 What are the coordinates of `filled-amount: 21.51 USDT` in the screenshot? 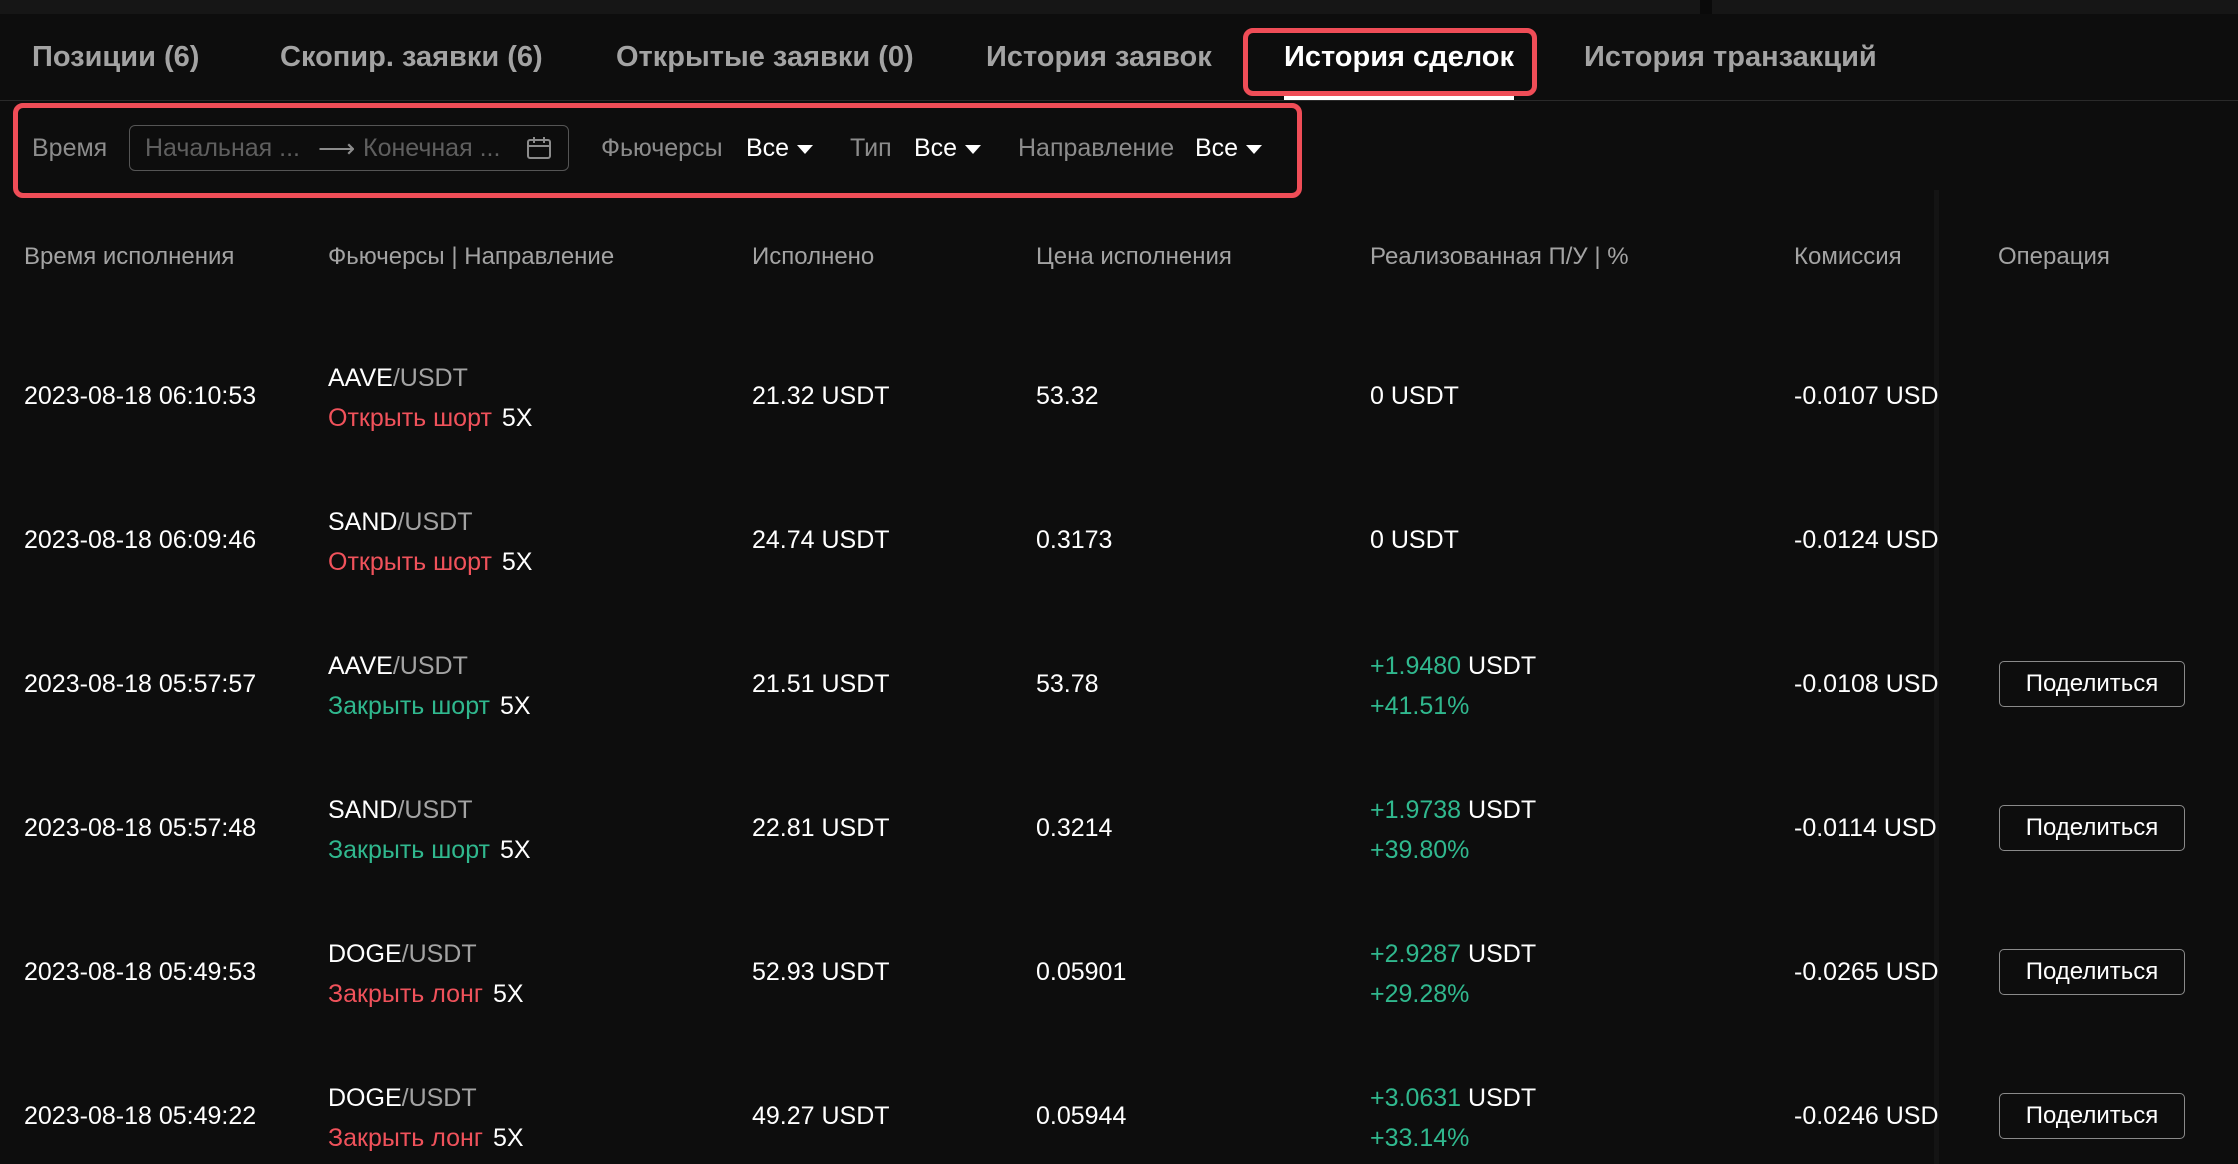 It's located at (821, 684).